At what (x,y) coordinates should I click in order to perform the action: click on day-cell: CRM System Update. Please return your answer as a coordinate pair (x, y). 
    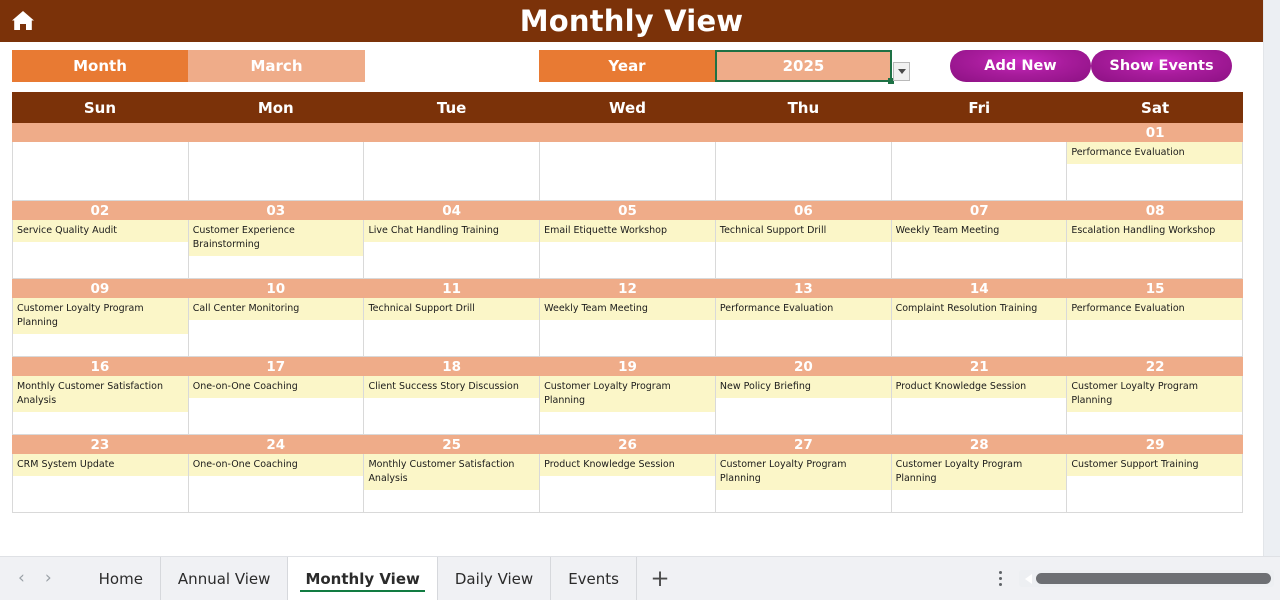
    Looking at the image, I should click on (100, 483).